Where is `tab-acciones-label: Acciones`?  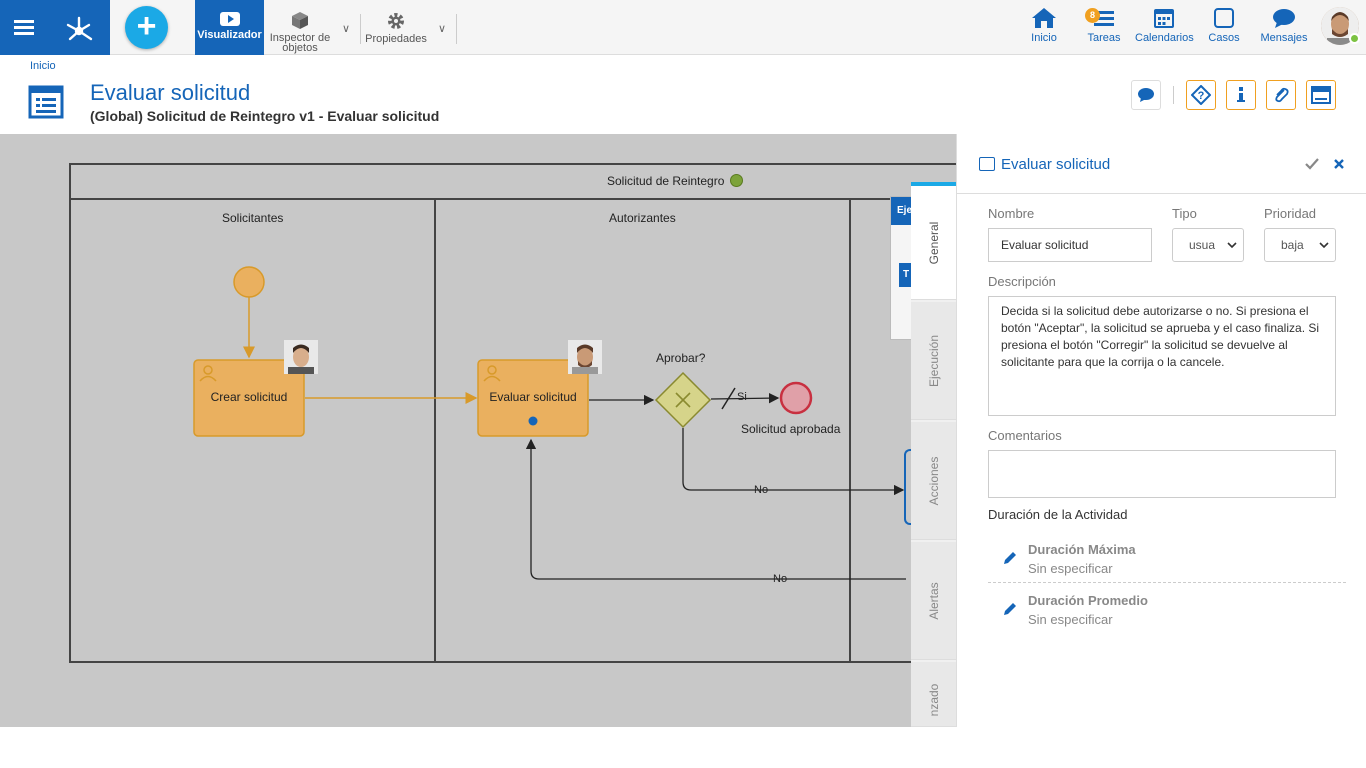
tab-acciones-label: Acciones is located at coordinates (934, 480).